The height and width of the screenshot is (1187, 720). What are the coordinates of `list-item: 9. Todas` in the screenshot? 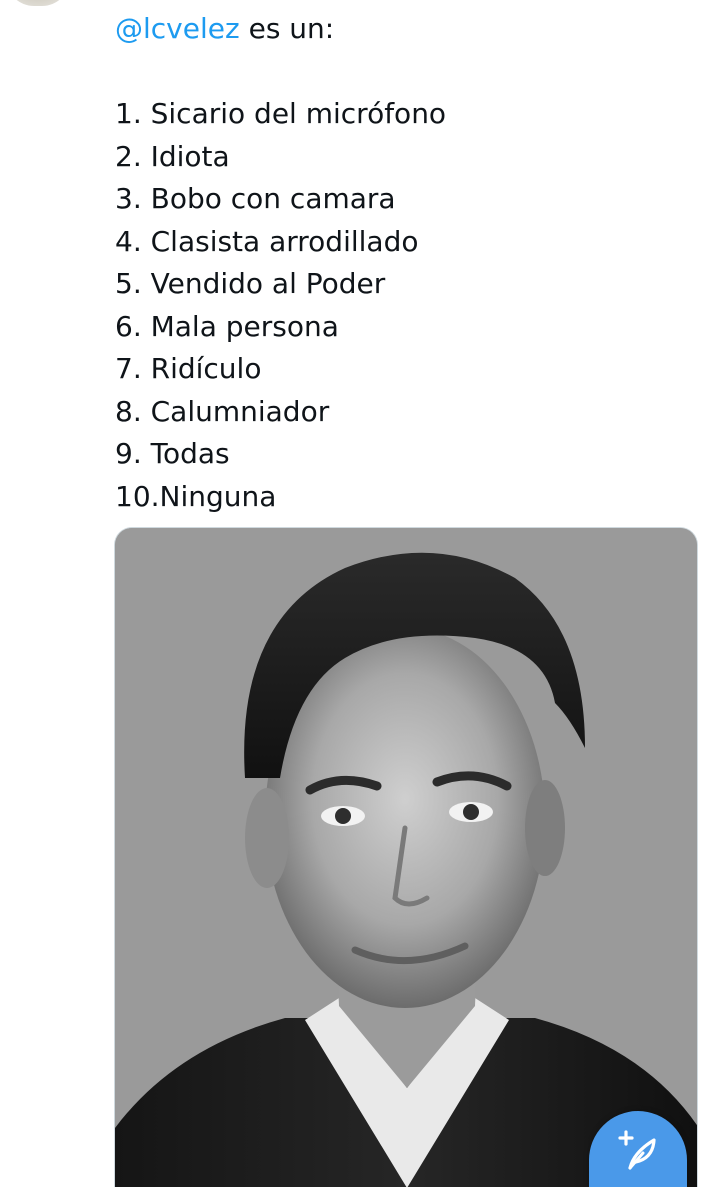 It's located at (172, 453).